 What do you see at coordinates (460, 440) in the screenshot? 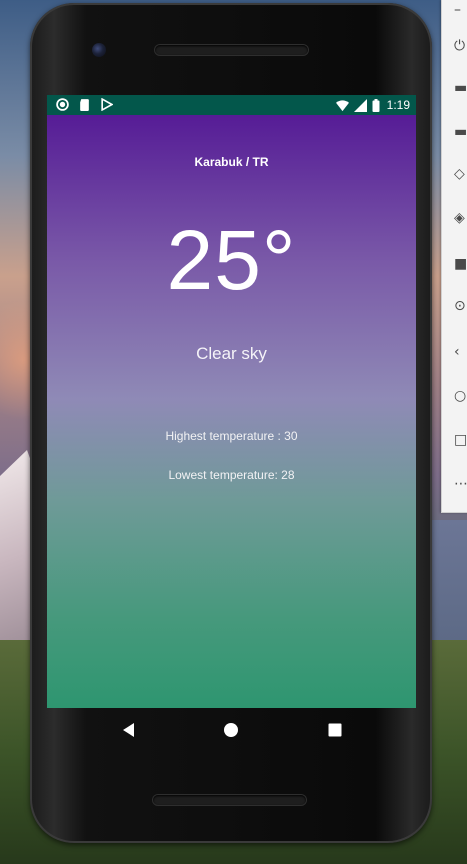
I see `overview-icon: □` at bounding box center [460, 440].